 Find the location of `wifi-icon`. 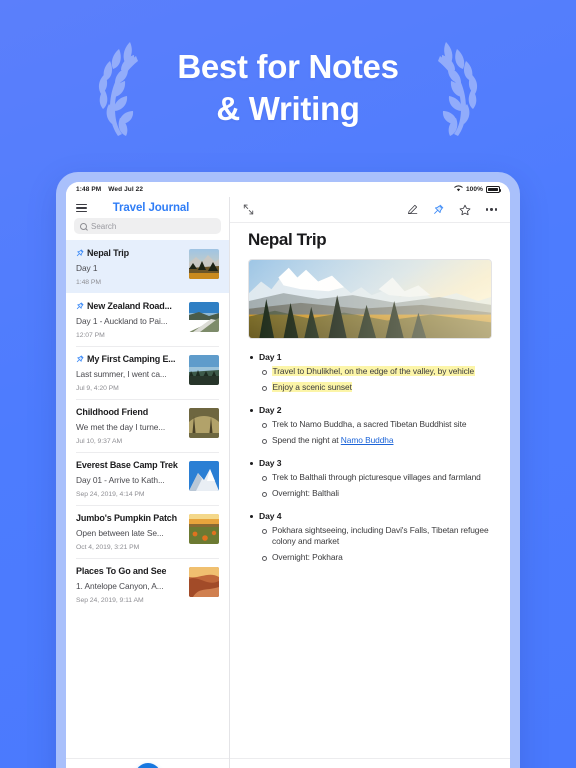

wifi-icon is located at coordinates (458, 189).